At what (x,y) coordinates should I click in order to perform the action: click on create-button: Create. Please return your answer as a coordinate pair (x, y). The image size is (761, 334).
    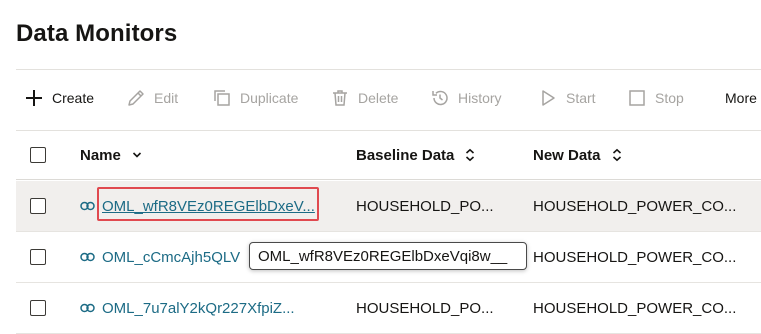
    Looking at the image, I should click on (59, 98).